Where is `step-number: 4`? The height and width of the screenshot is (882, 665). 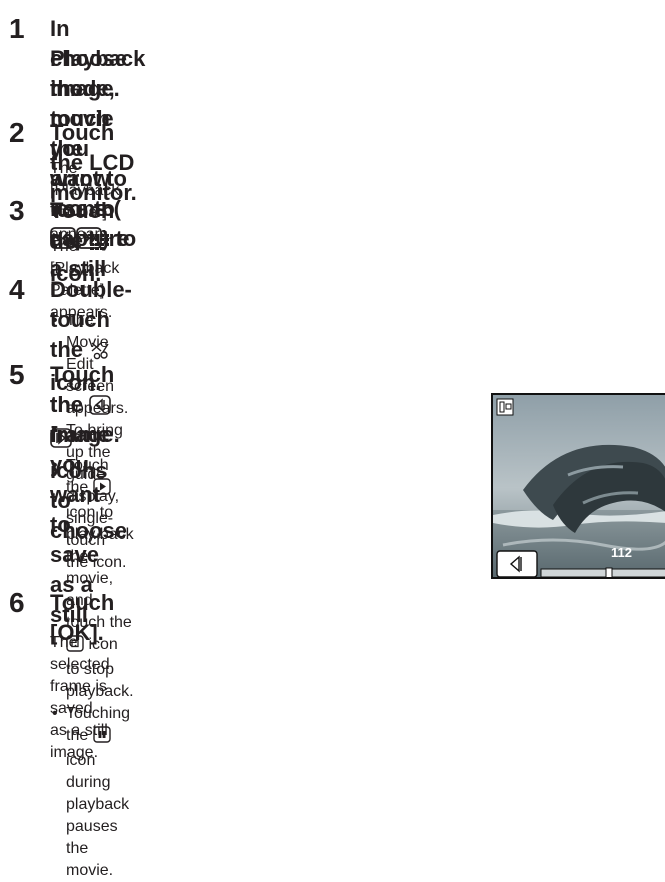 step-number: 4 is located at coordinates (17, 289).